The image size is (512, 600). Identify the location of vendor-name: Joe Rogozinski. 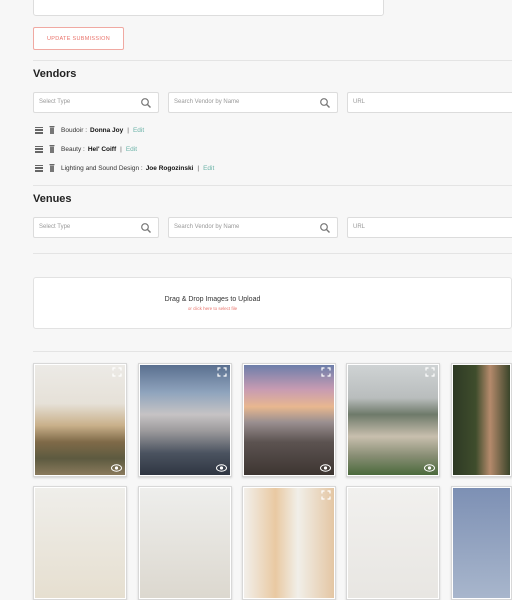
(169, 168).